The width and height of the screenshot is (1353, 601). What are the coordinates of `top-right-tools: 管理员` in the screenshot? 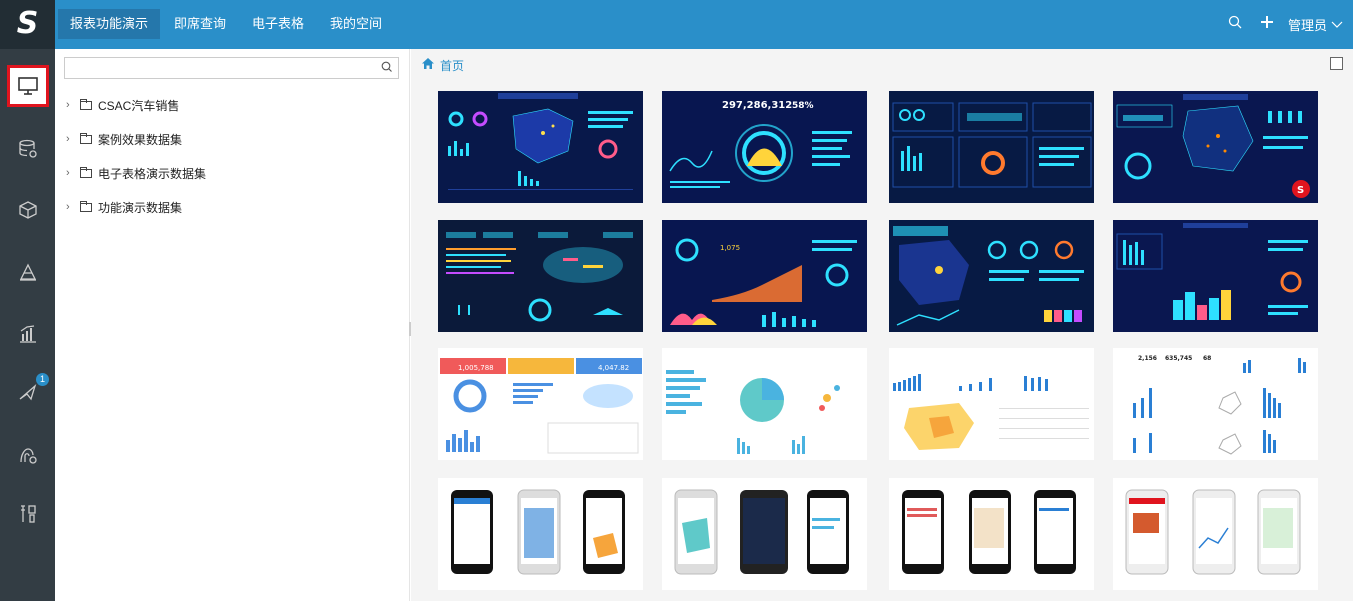 It's located at (1276, 24).